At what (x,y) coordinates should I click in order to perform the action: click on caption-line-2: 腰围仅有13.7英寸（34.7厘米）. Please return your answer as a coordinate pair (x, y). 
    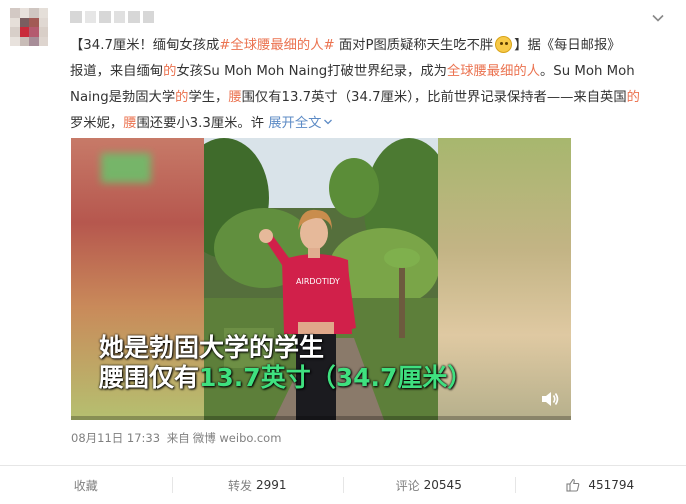
    Looking at the image, I should click on (285, 378).